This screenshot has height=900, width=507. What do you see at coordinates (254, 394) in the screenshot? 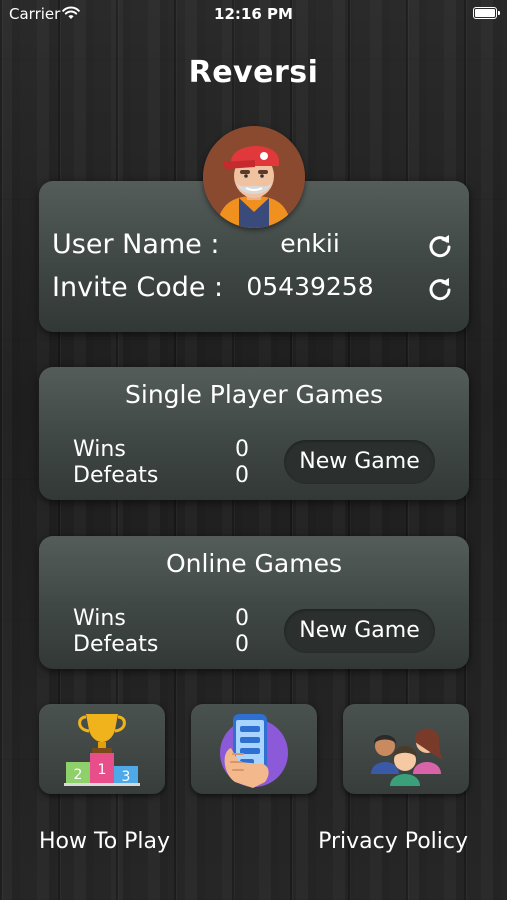
I see `single-player-title: Single Player Games` at bounding box center [254, 394].